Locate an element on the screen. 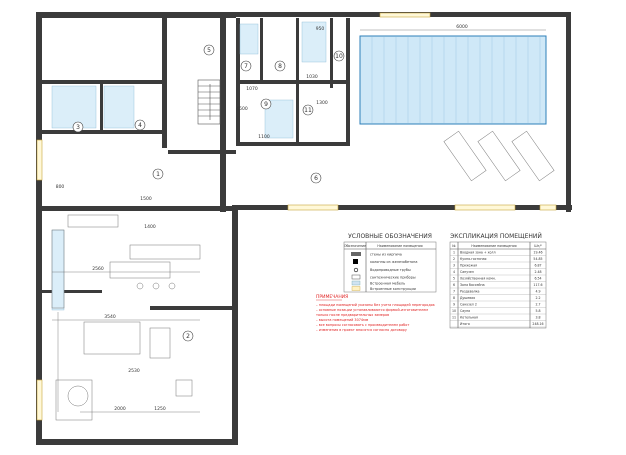  explication-cell-name: Санузел is located at coordinates (467, 272).